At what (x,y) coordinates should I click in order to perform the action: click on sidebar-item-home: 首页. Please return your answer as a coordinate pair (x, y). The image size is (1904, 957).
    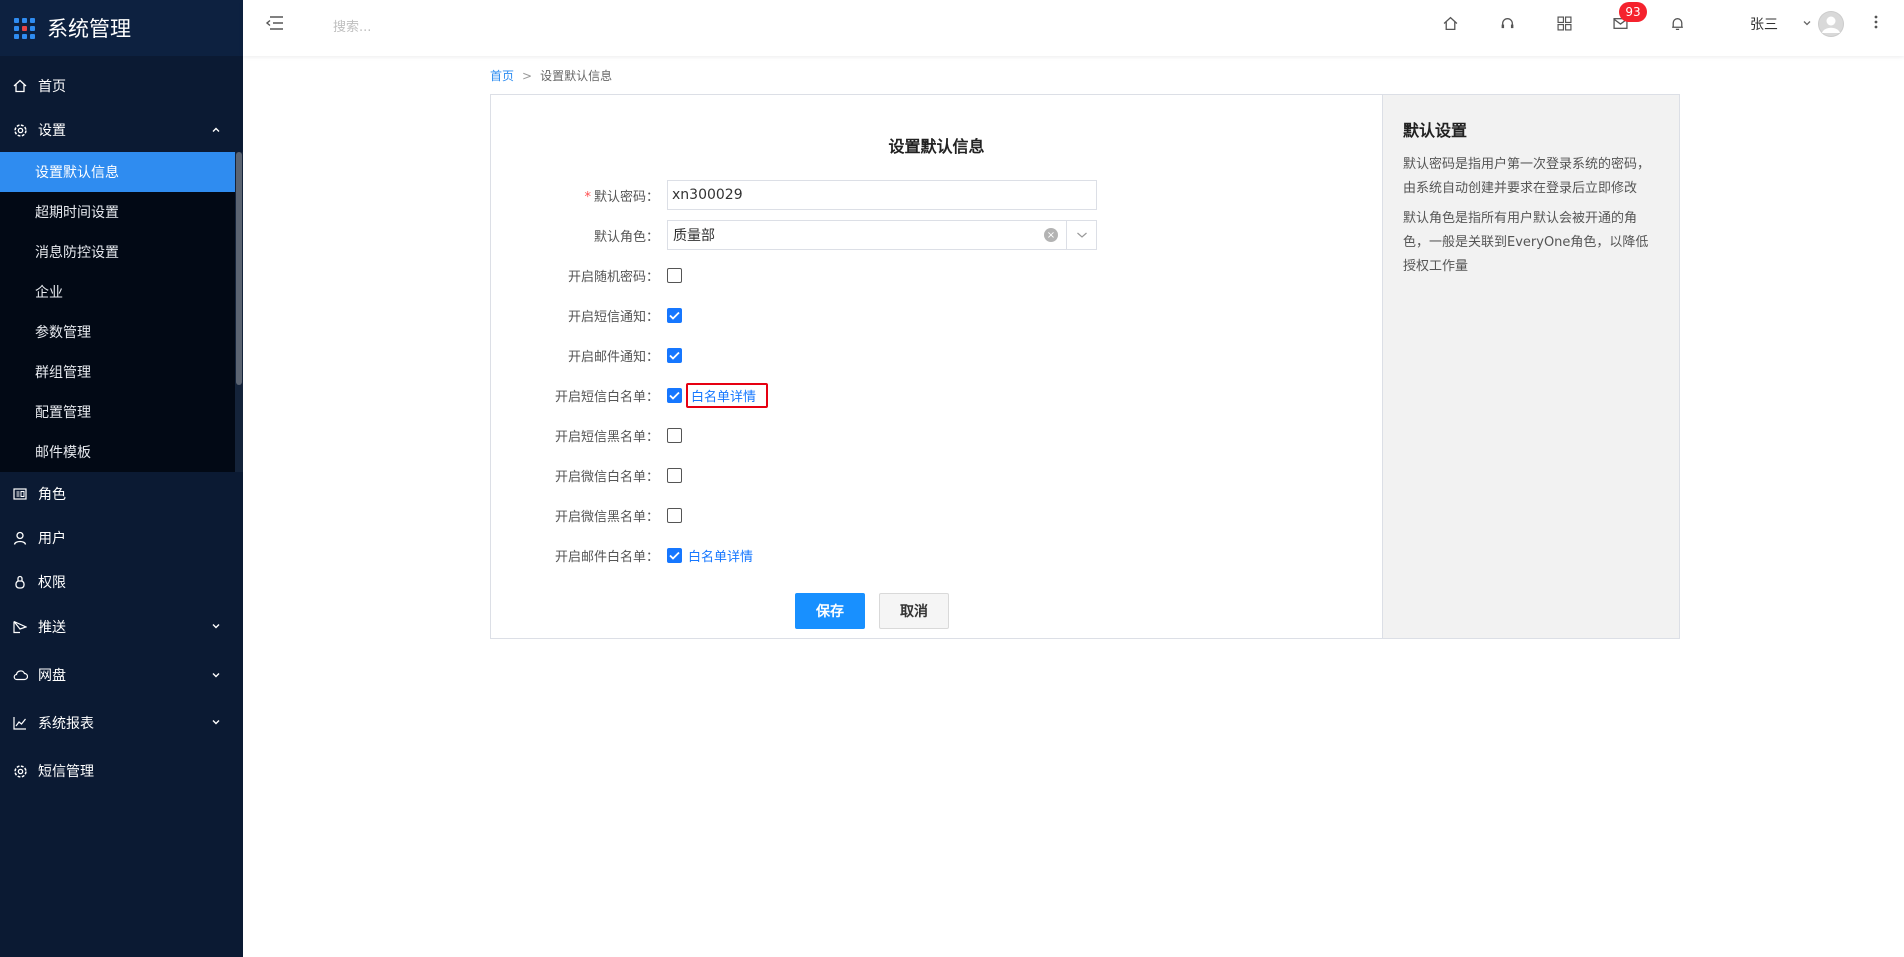
    Looking at the image, I should click on (121, 86).